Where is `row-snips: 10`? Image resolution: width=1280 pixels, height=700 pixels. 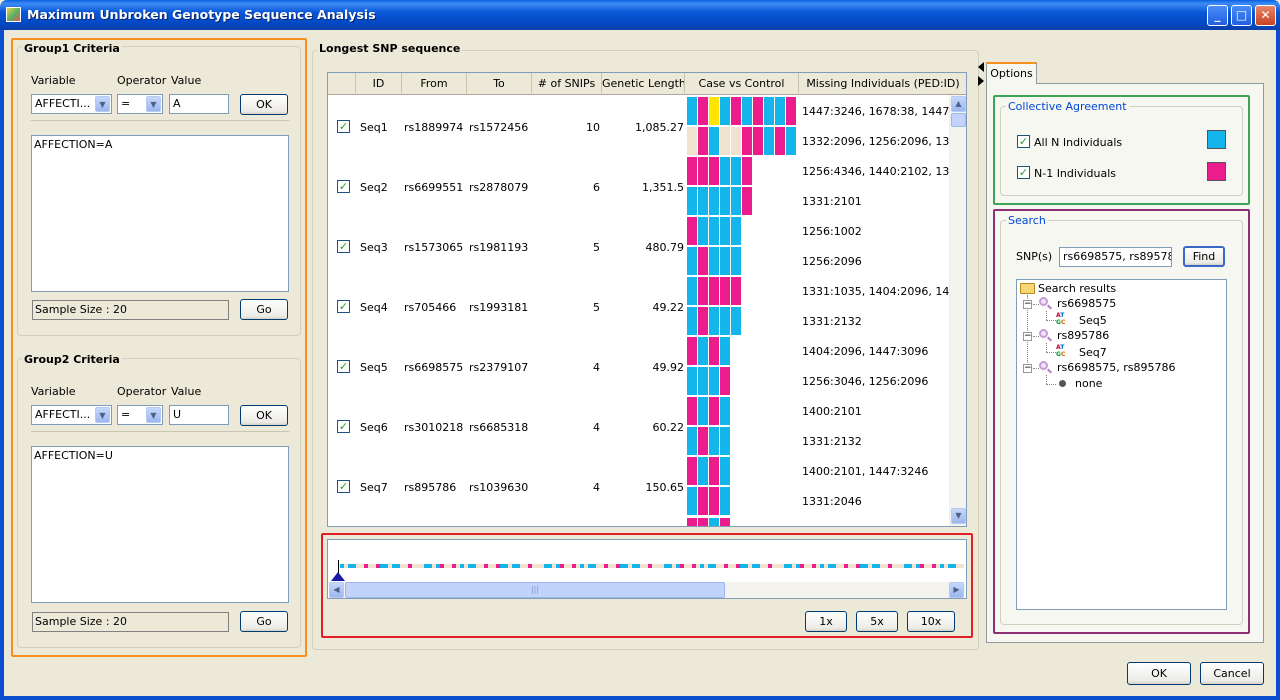
row-snips: 10 is located at coordinates (593, 127).